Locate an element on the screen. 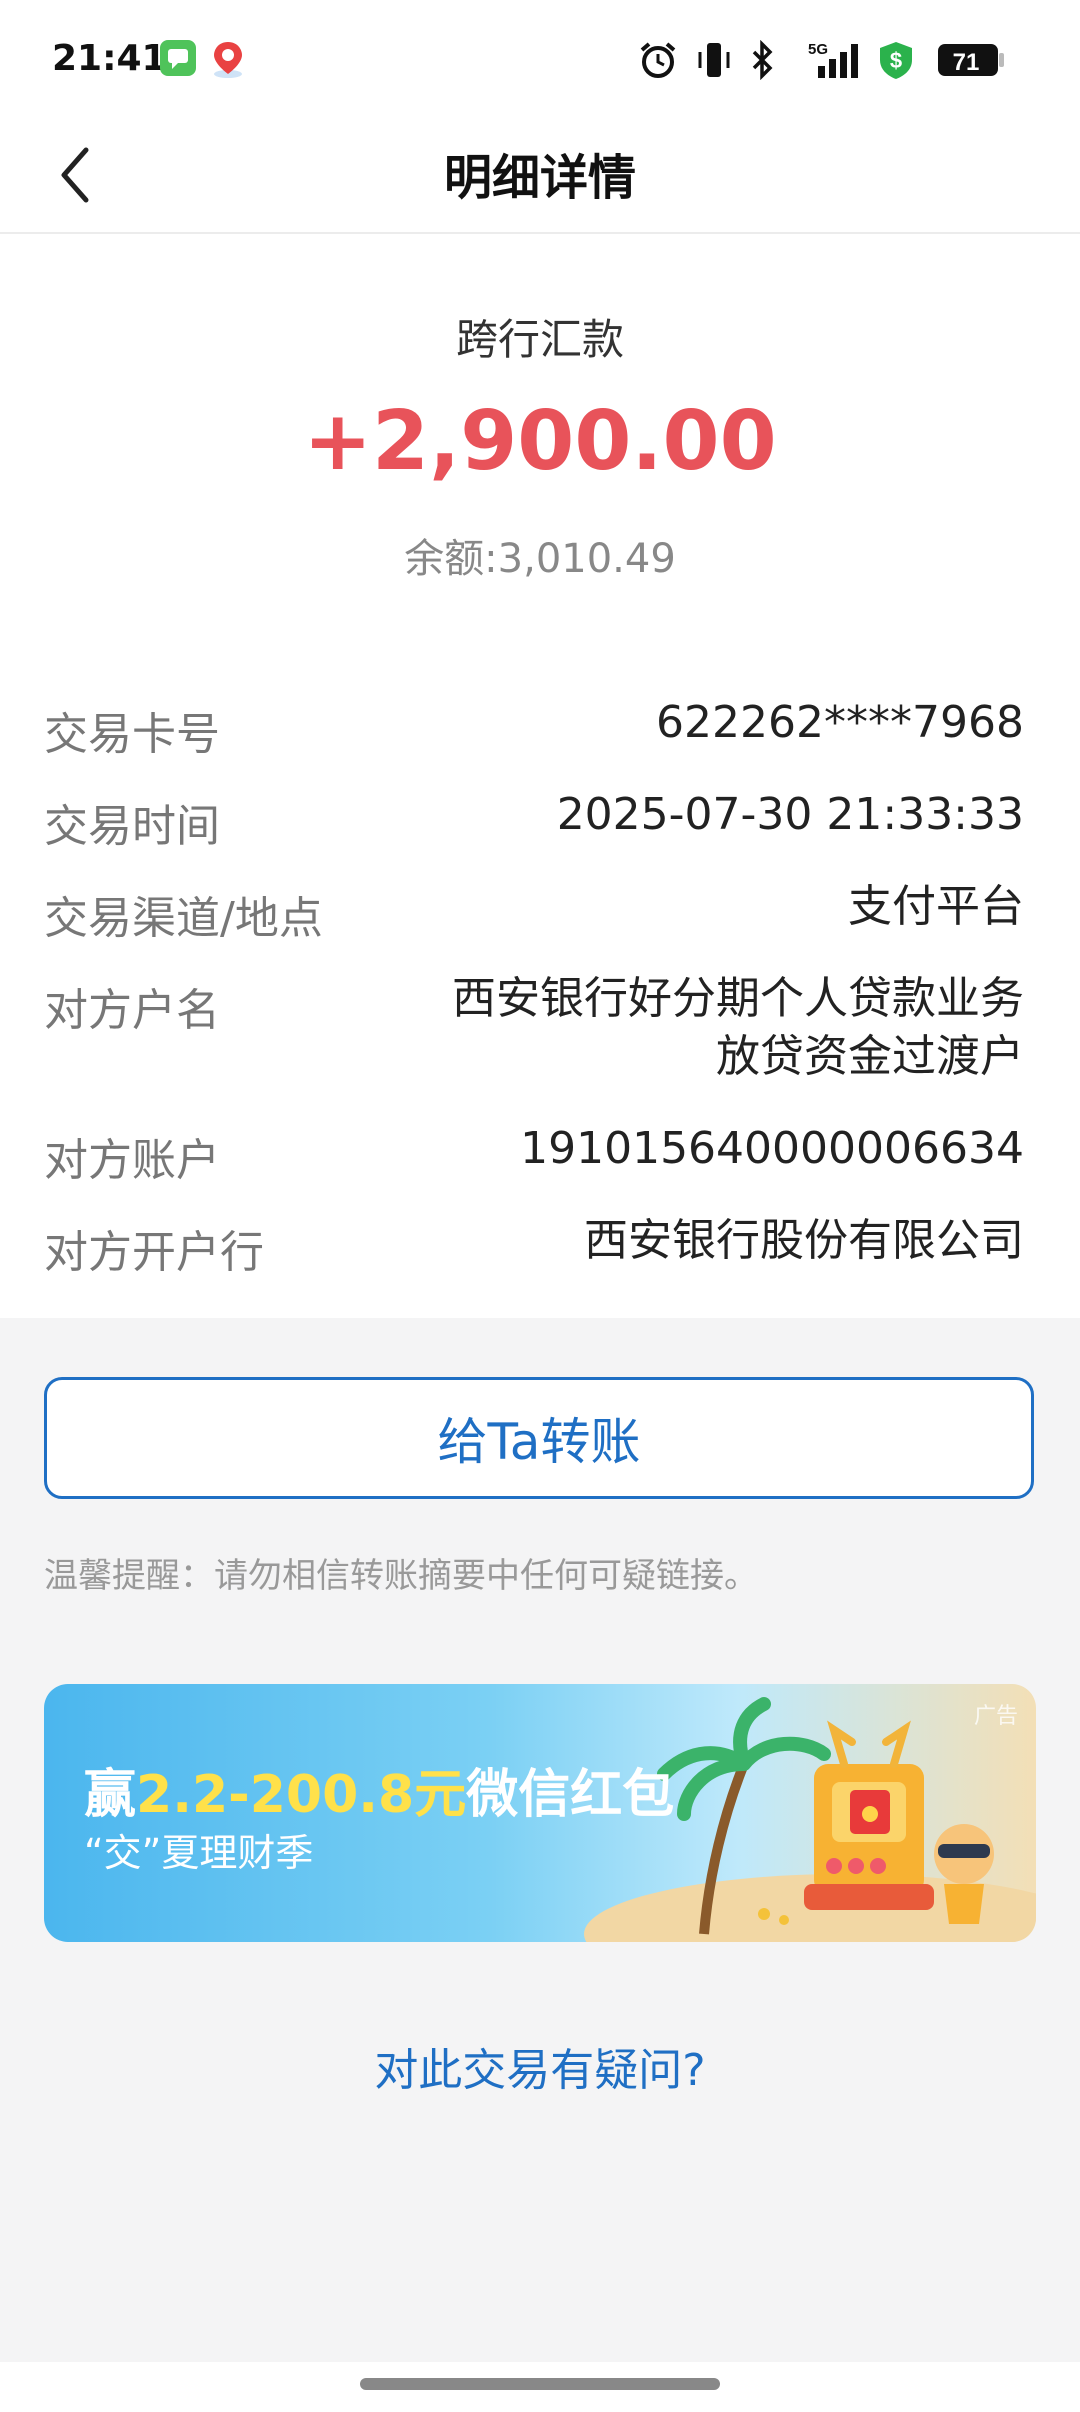 The image size is (1080, 2412). home-indicator is located at coordinates (540, 2384).